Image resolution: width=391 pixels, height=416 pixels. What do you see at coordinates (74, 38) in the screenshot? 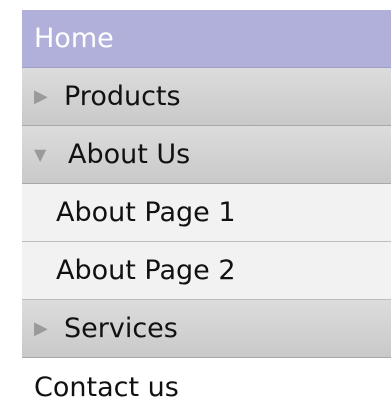
I see `menu-item-label: Home` at bounding box center [74, 38].